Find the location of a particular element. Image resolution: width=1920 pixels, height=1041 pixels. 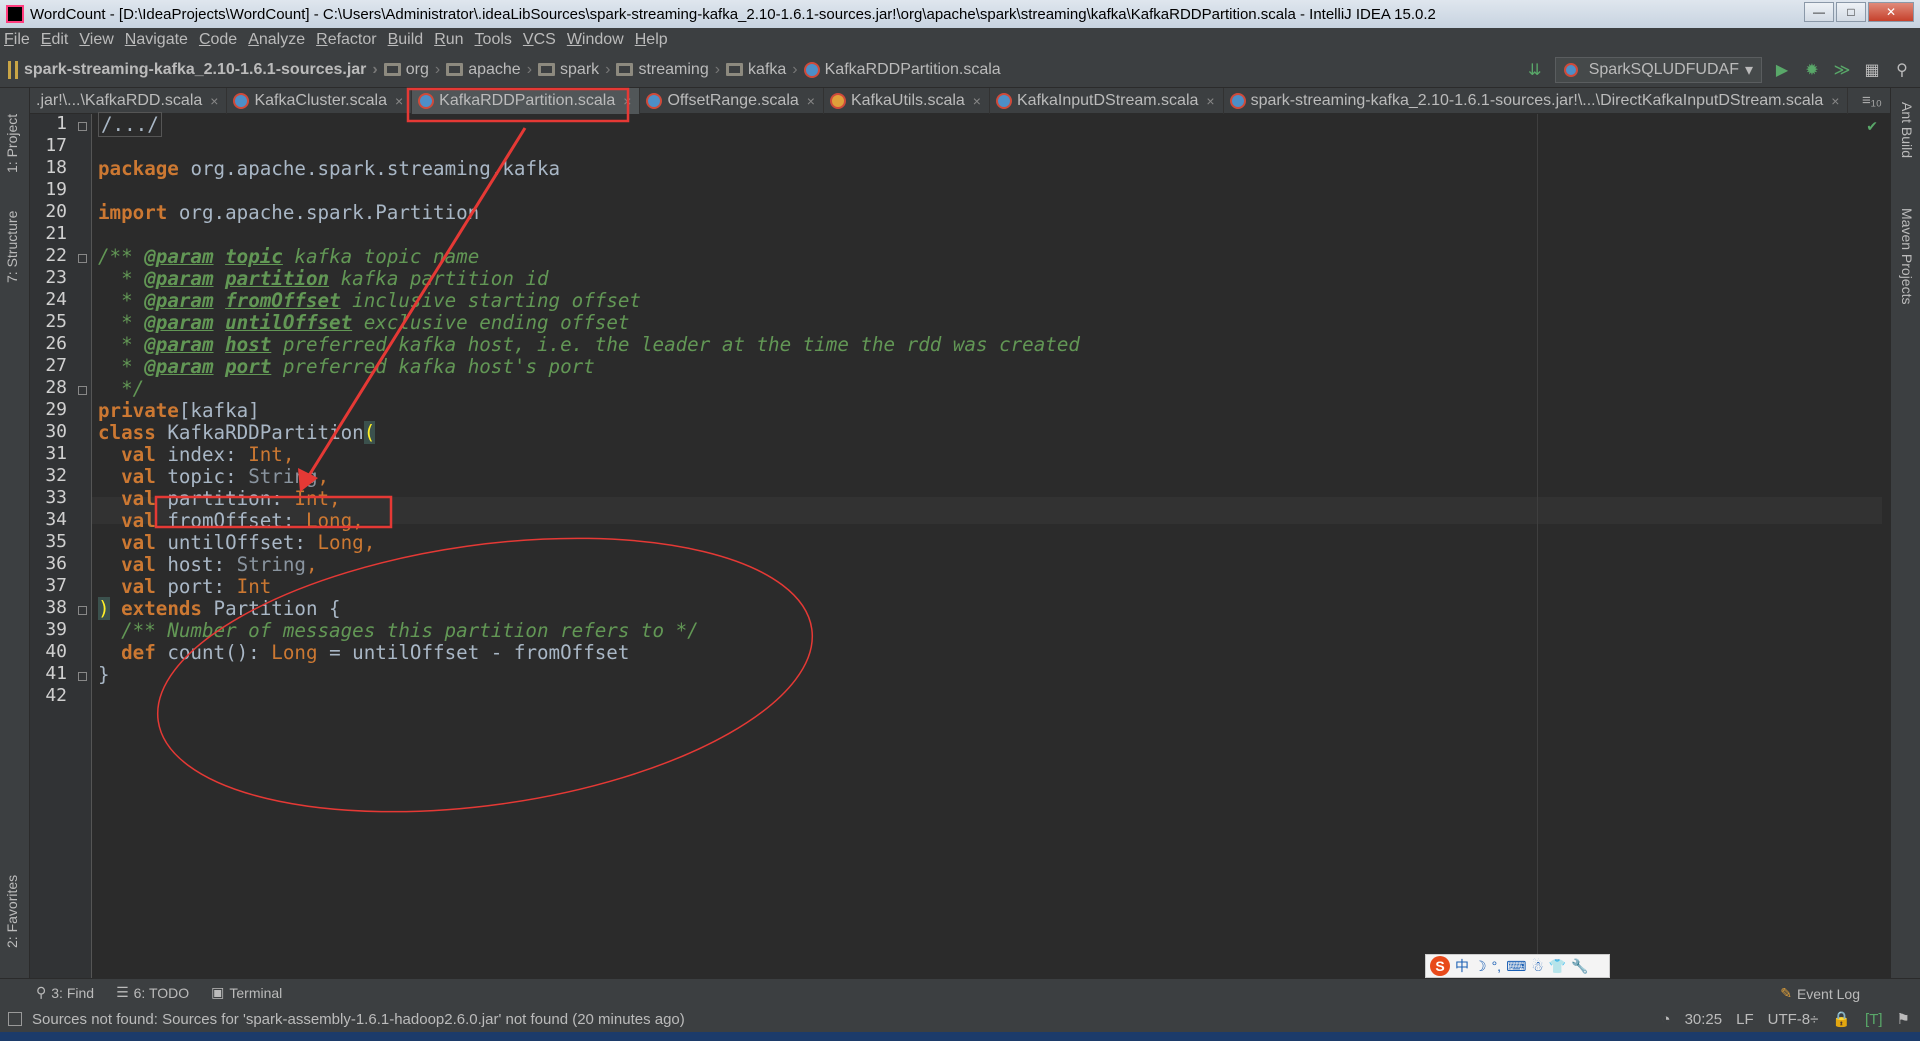

menu-help: Help is located at coordinates (651, 40).